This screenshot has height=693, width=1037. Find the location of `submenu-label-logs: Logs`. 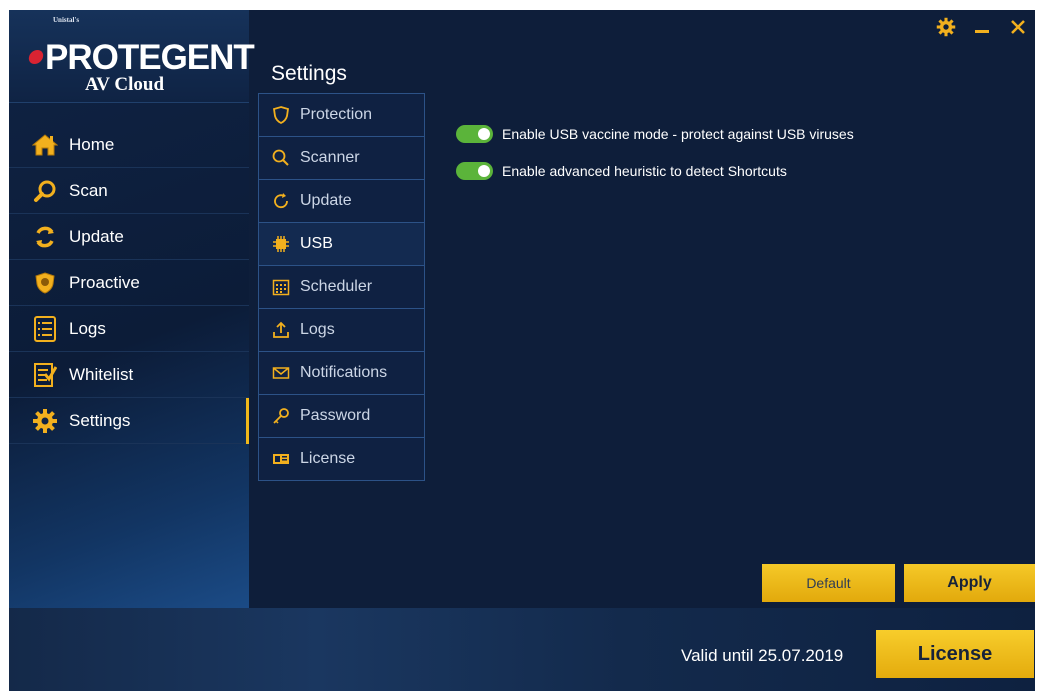

submenu-label-logs: Logs is located at coordinates (317, 329).